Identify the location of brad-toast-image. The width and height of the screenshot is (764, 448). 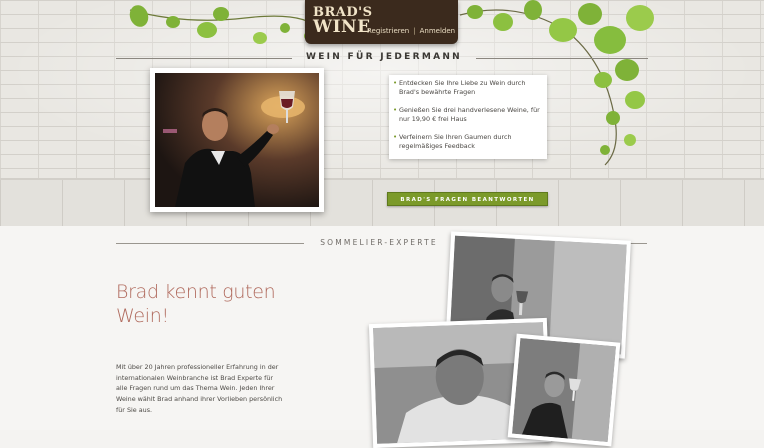
(237, 140).